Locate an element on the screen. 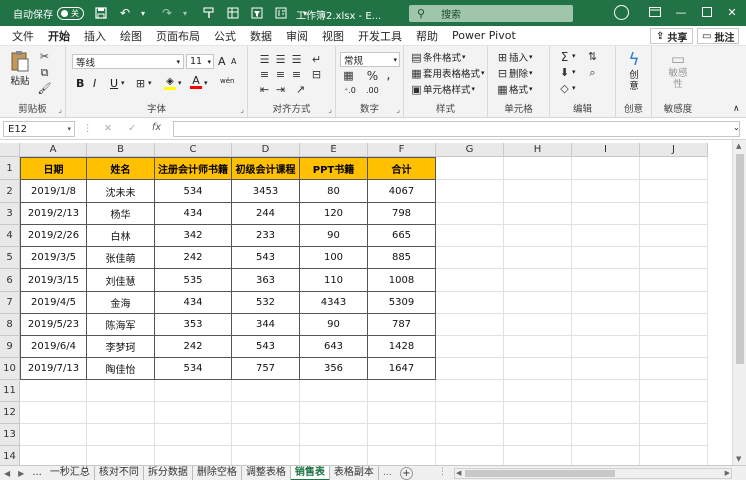 This screenshot has width=746, height=480. autosum-icon: Σ is located at coordinates (564, 57).